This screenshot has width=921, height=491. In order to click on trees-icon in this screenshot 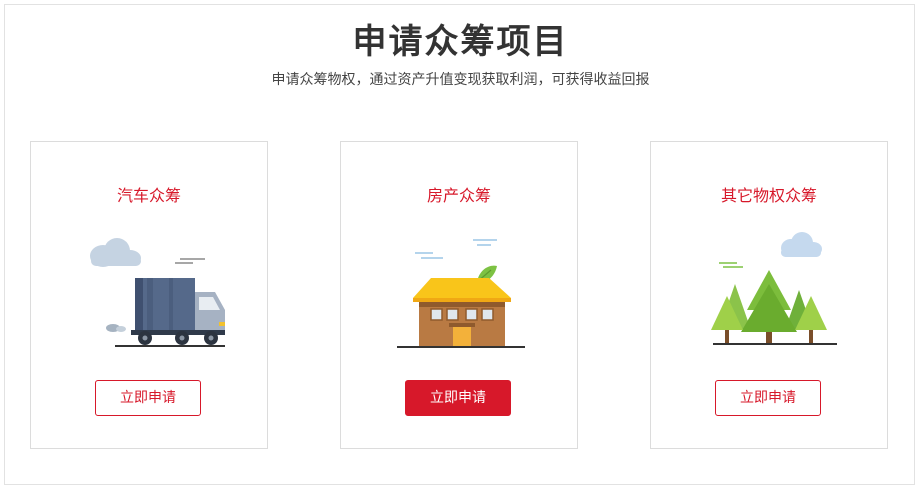, I will do `click(774, 288)`.